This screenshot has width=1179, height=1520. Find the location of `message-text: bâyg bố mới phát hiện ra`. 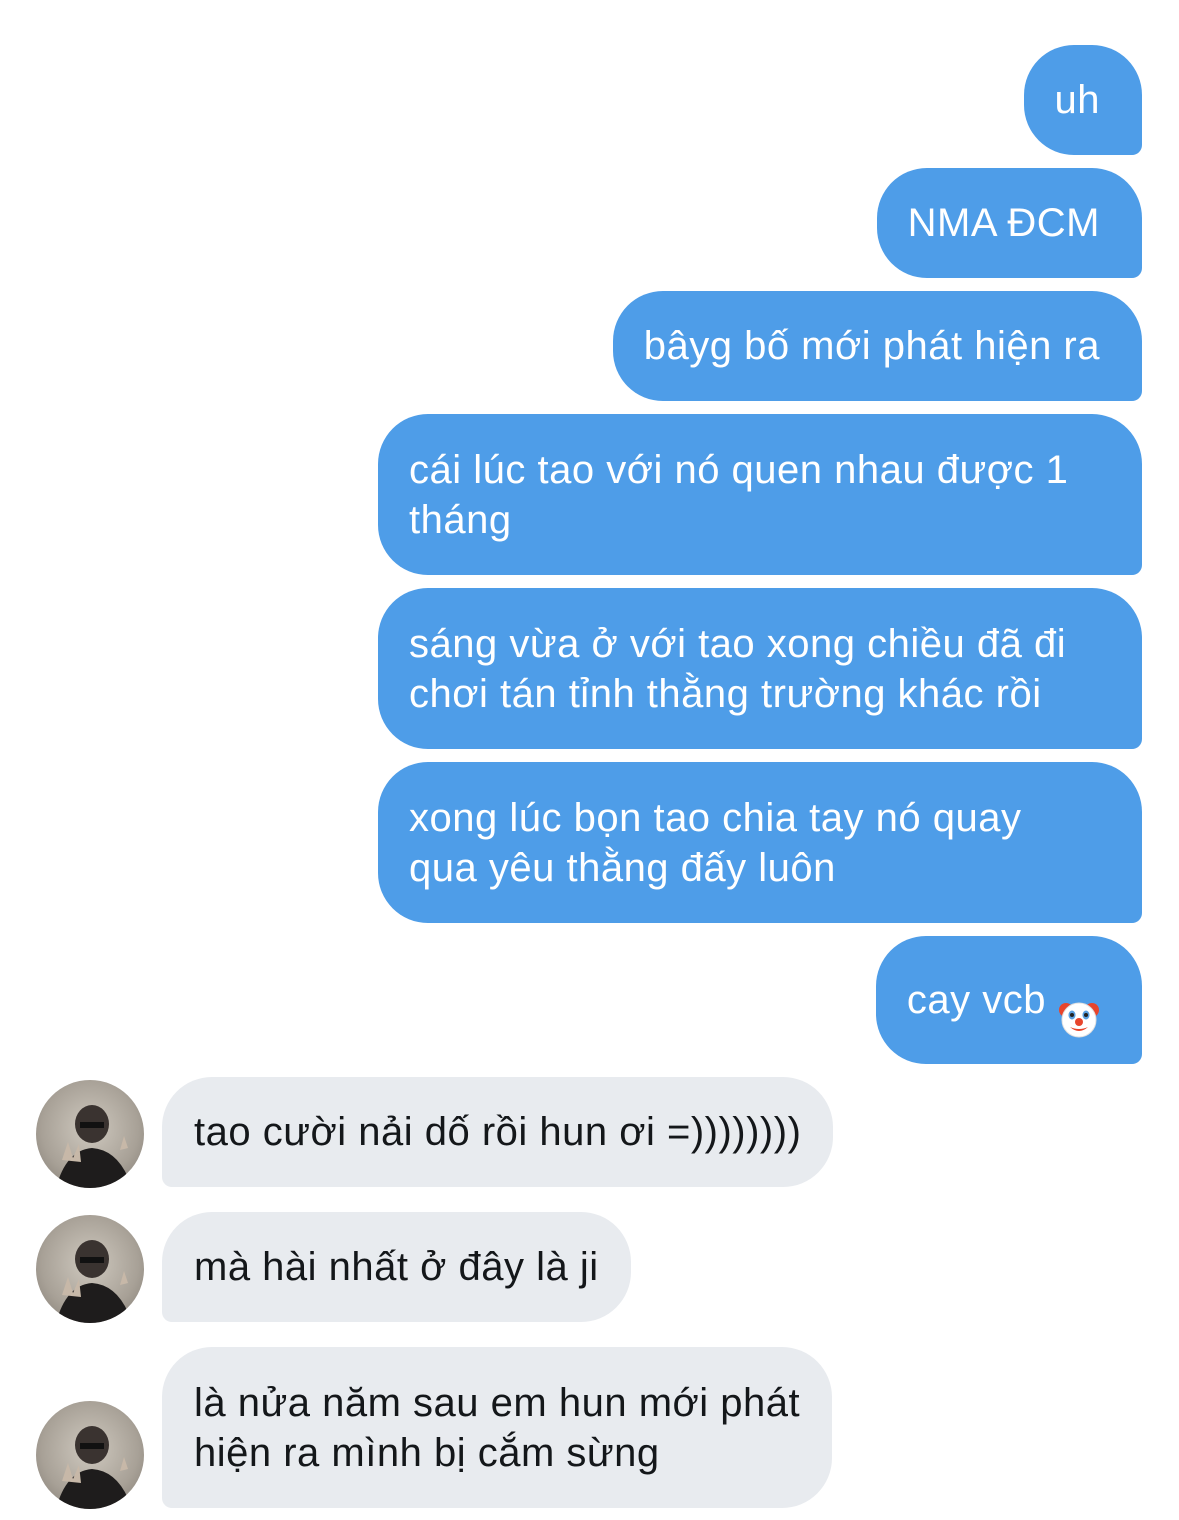

message-text: bâyg bố mới phát hiện ra is located at coordinates (871, 346).